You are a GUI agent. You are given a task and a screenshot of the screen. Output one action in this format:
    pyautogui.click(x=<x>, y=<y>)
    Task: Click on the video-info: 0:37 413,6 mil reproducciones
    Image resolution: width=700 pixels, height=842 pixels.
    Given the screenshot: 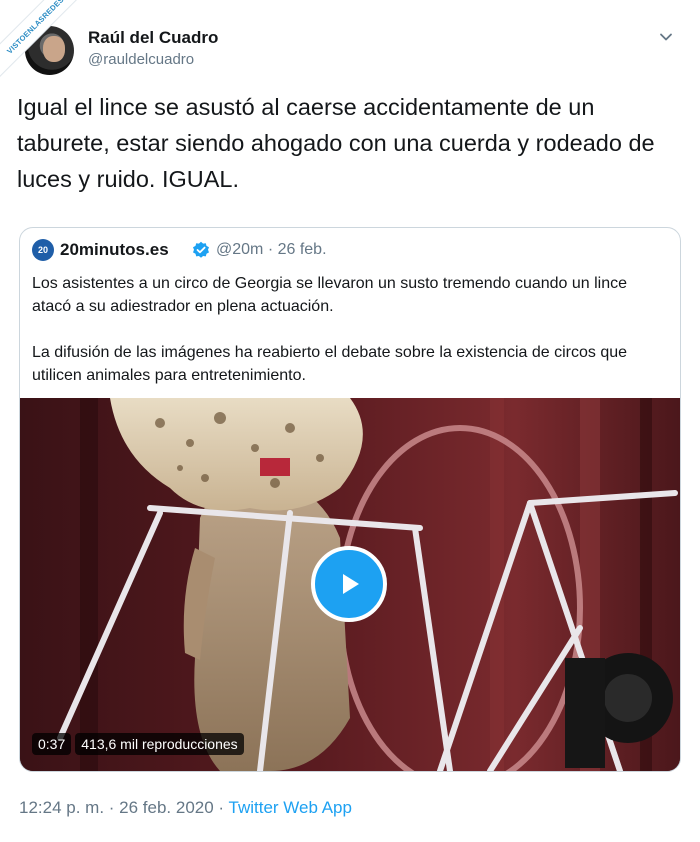 What is the action you would take?
    pyautogui.click(x=140, y=745)
    